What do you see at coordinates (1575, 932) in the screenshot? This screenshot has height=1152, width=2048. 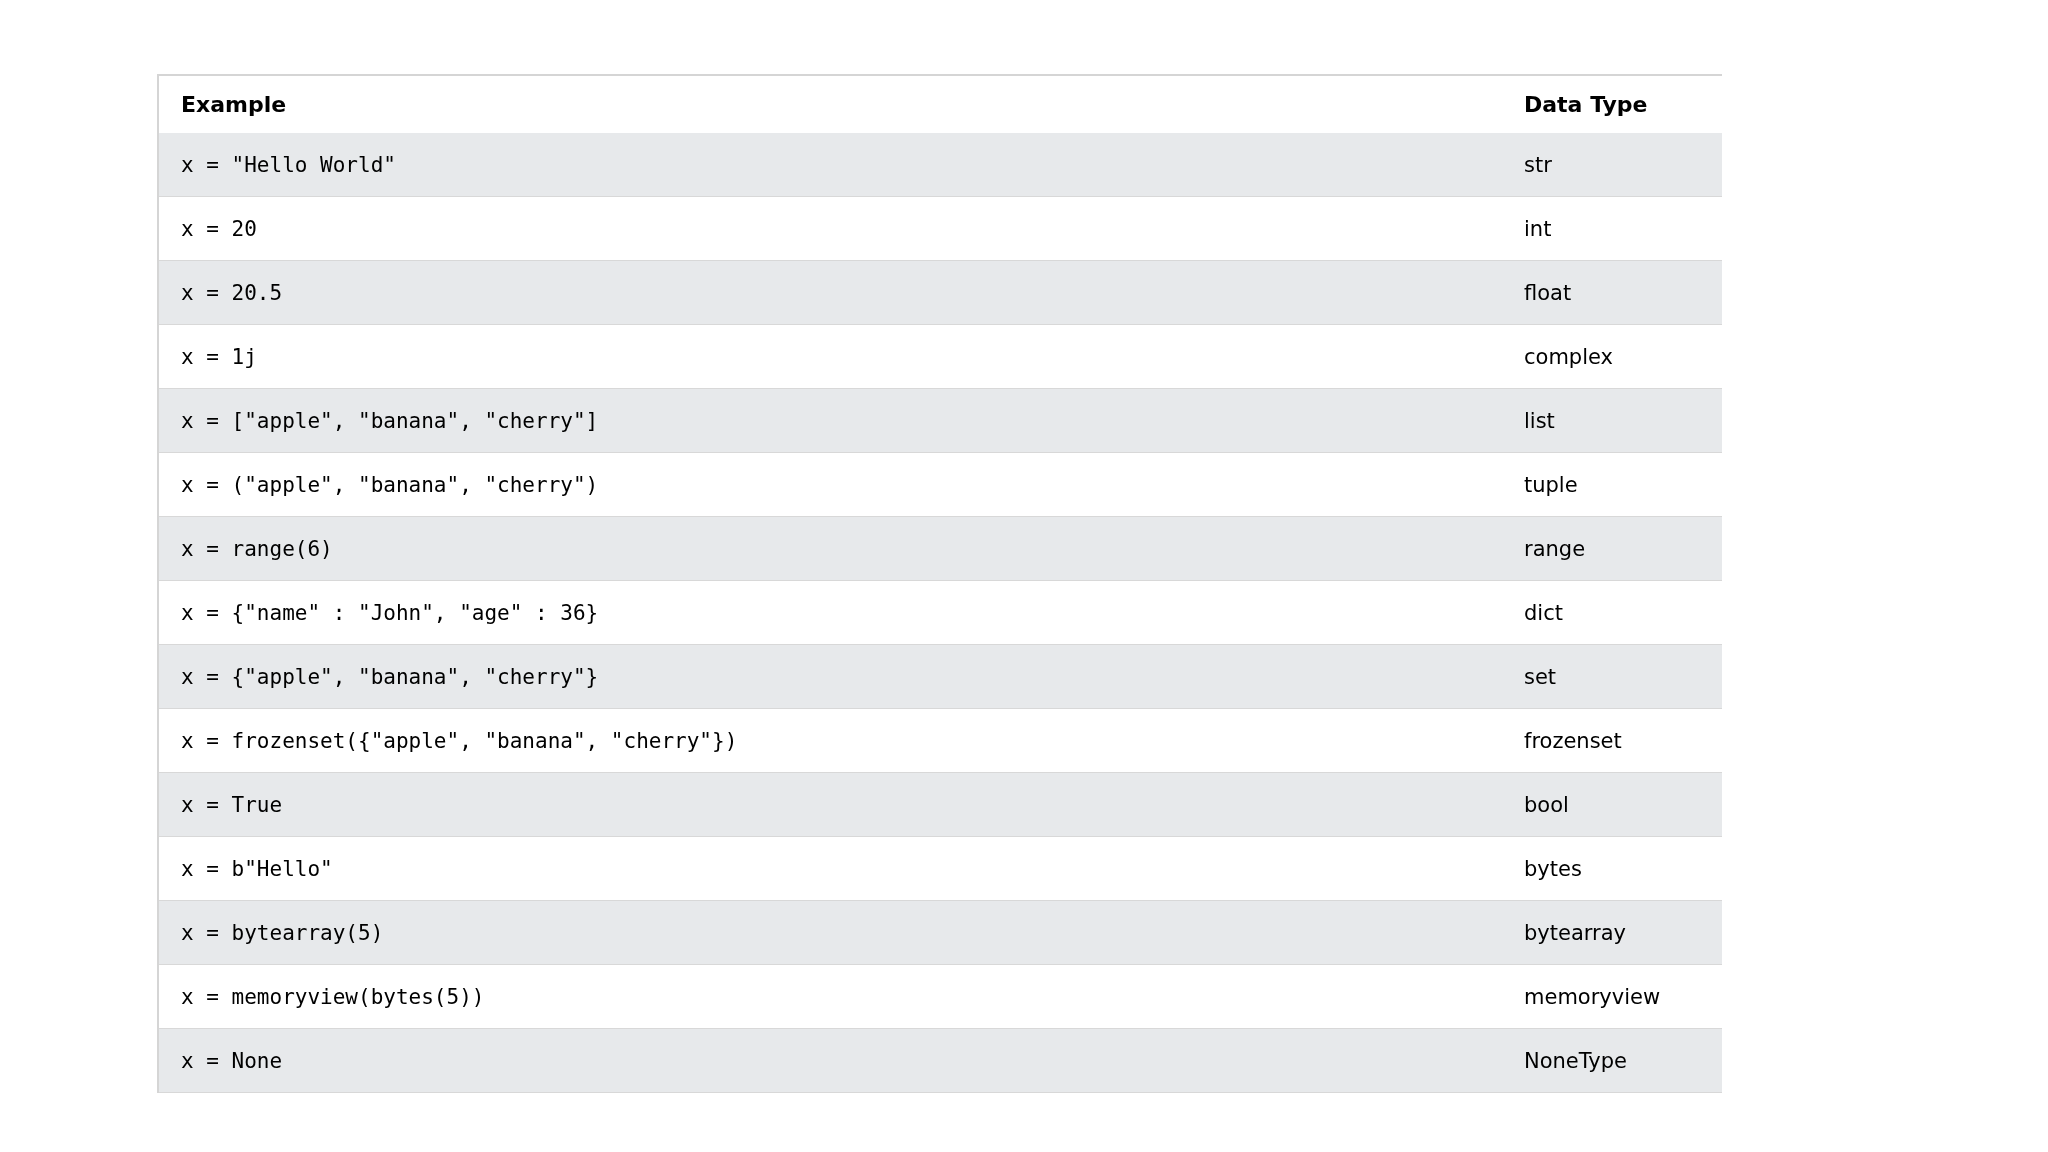 I see `data-type-cell: bytearray` at bounding box center [1575, 932].